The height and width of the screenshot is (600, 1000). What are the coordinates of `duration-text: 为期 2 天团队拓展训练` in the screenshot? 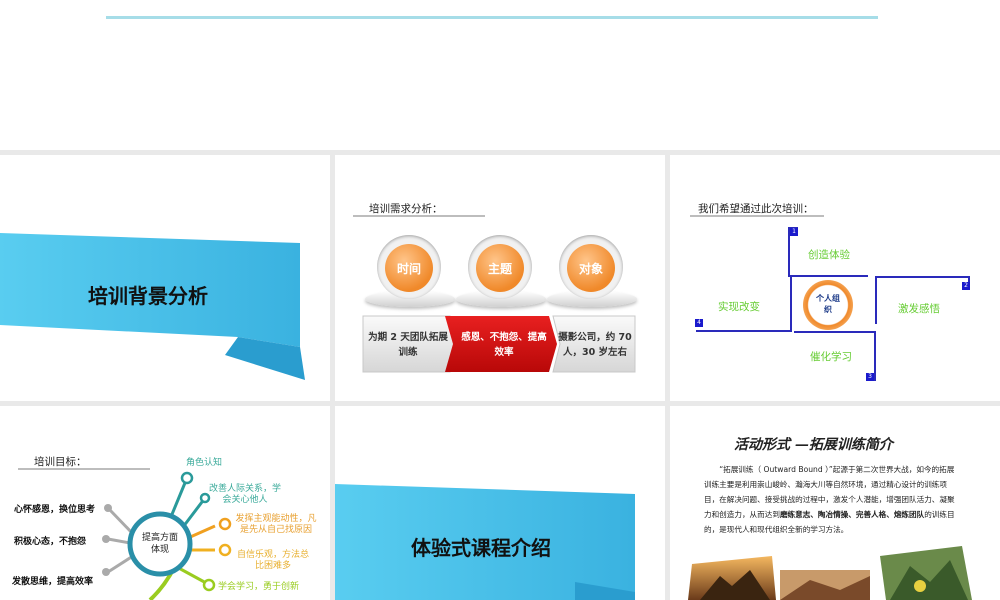 It's located at (408, 345).